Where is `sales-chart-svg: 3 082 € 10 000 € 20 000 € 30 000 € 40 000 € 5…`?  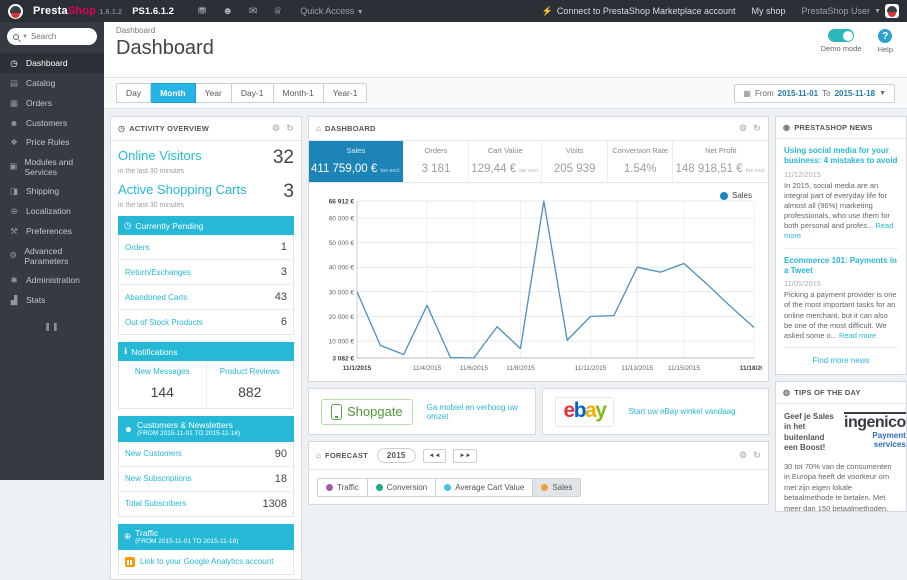
sales-chart-svg: 3 082 € 10 000 € 20 000 € 30 000 € 40 000 € 5… is located at coordinates (549, 286).